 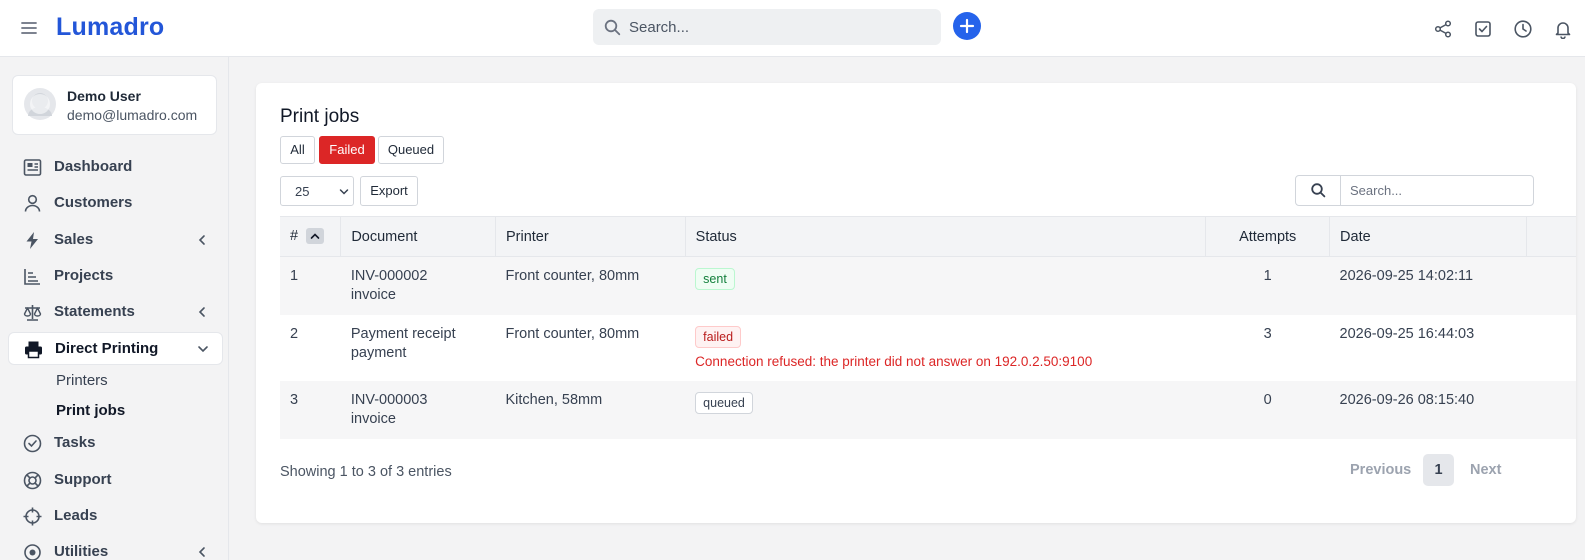 I want to click on date-cell: 2026-09-25 16:44:03, so click(x=1407, y=334).